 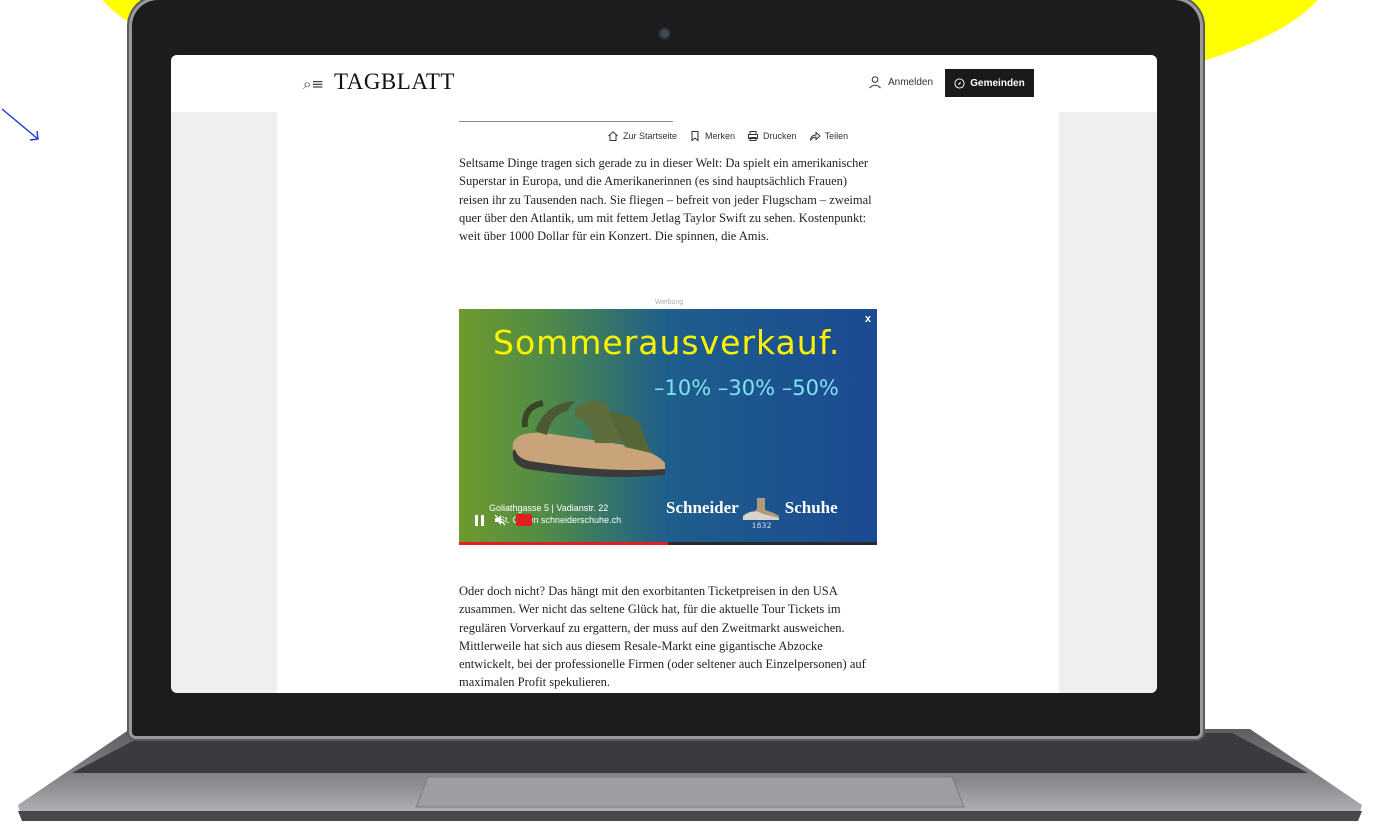 What do you see at coordinates (524, 520) in the screenshot?
I see `record-badge` at bounding box center [524, 520].